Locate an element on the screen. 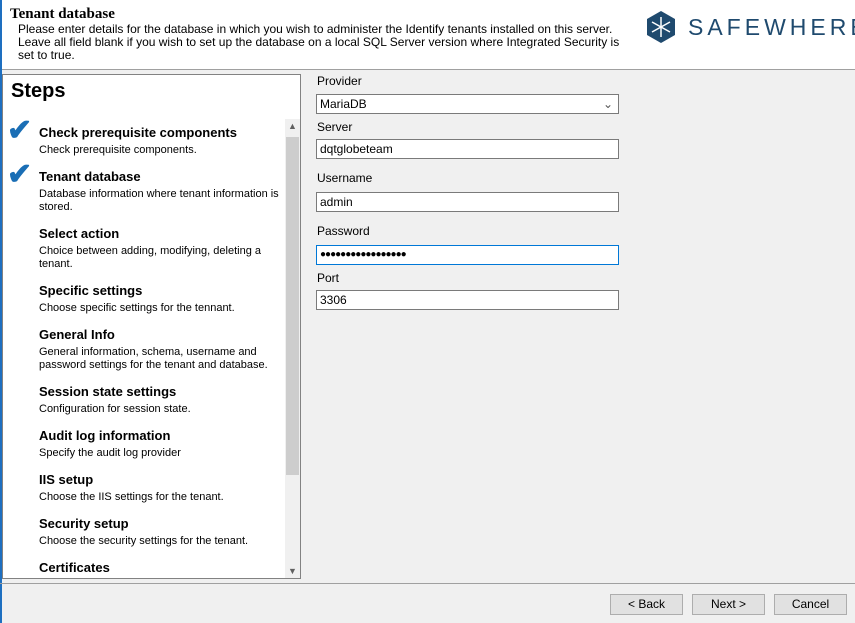 The width and height of the screenshot is (855, 623). step-name: IIS setup is located at coordinates (66, 479).